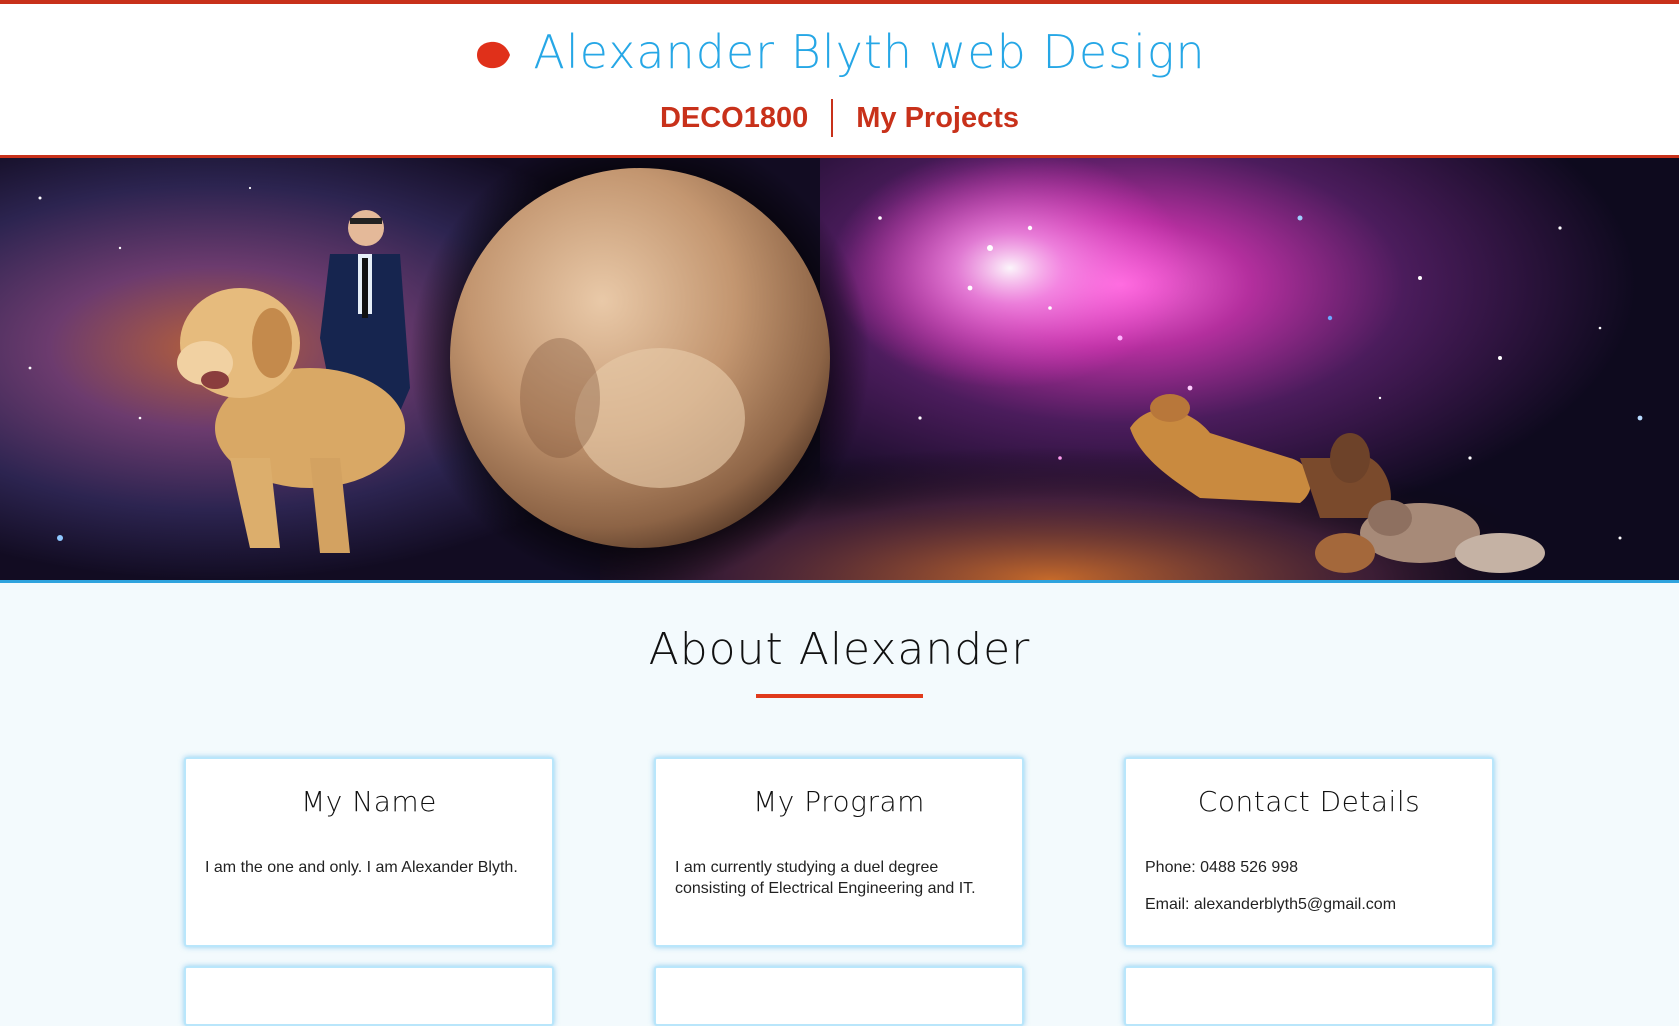  What do you see at coordinates (369, 801) in the screenshot?
I see `card-title: My Name` at bounding box center [369, 801].